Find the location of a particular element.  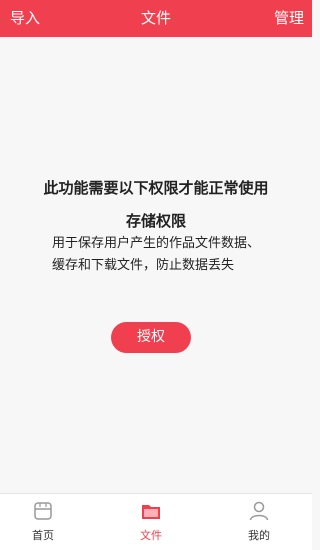

tab-files: 文件 is located at coordinates (151, 522).